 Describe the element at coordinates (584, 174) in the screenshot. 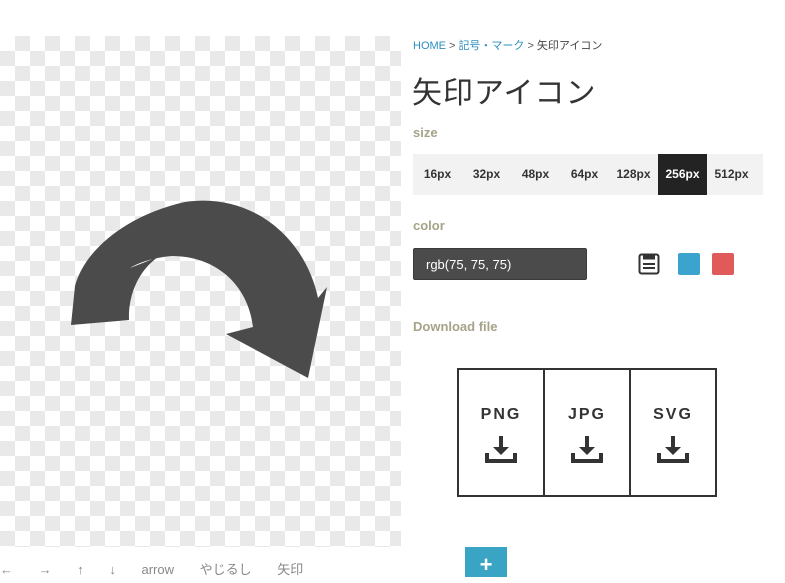

I see `size-option-64px: 64px` at that location.